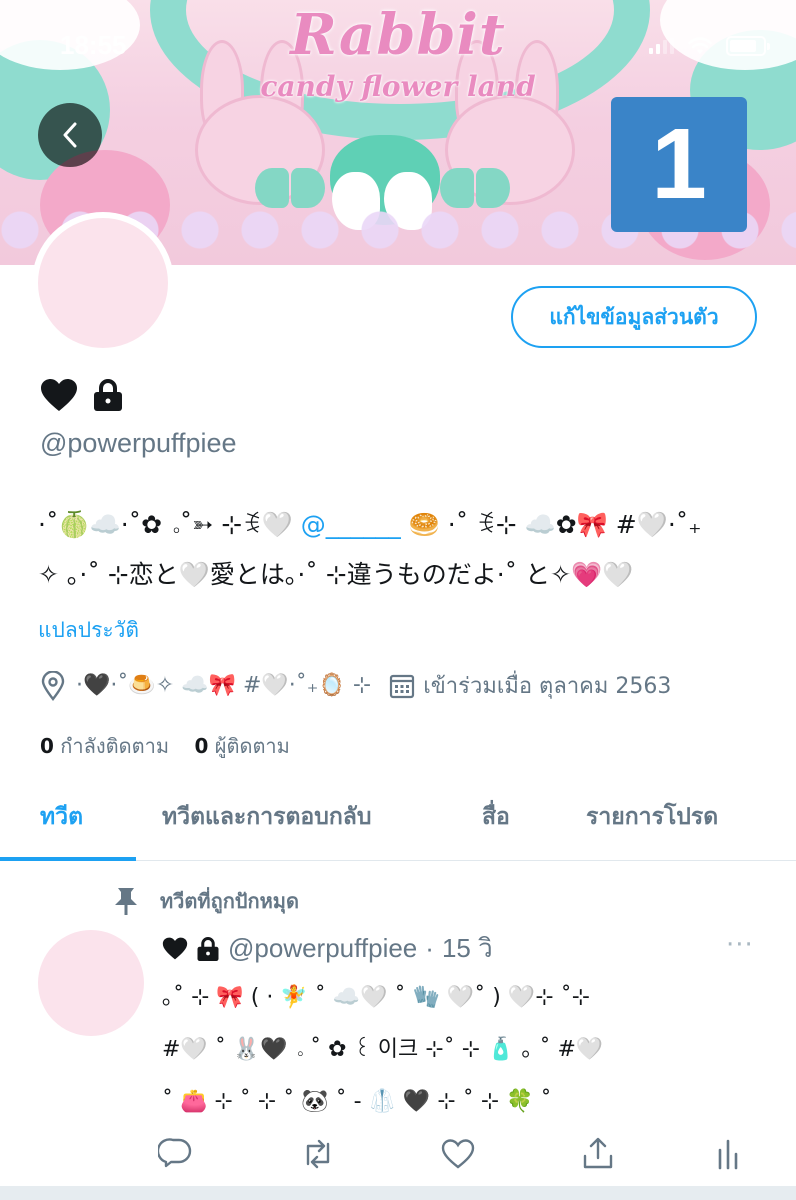 This screenshot has width=796, height=1200. What do you see at coordinates (266, 817) in the screenshot?
I see `tab-tweets-and-replies: ทวีตและการตอบกลับ` at bounding box center [266, 817].